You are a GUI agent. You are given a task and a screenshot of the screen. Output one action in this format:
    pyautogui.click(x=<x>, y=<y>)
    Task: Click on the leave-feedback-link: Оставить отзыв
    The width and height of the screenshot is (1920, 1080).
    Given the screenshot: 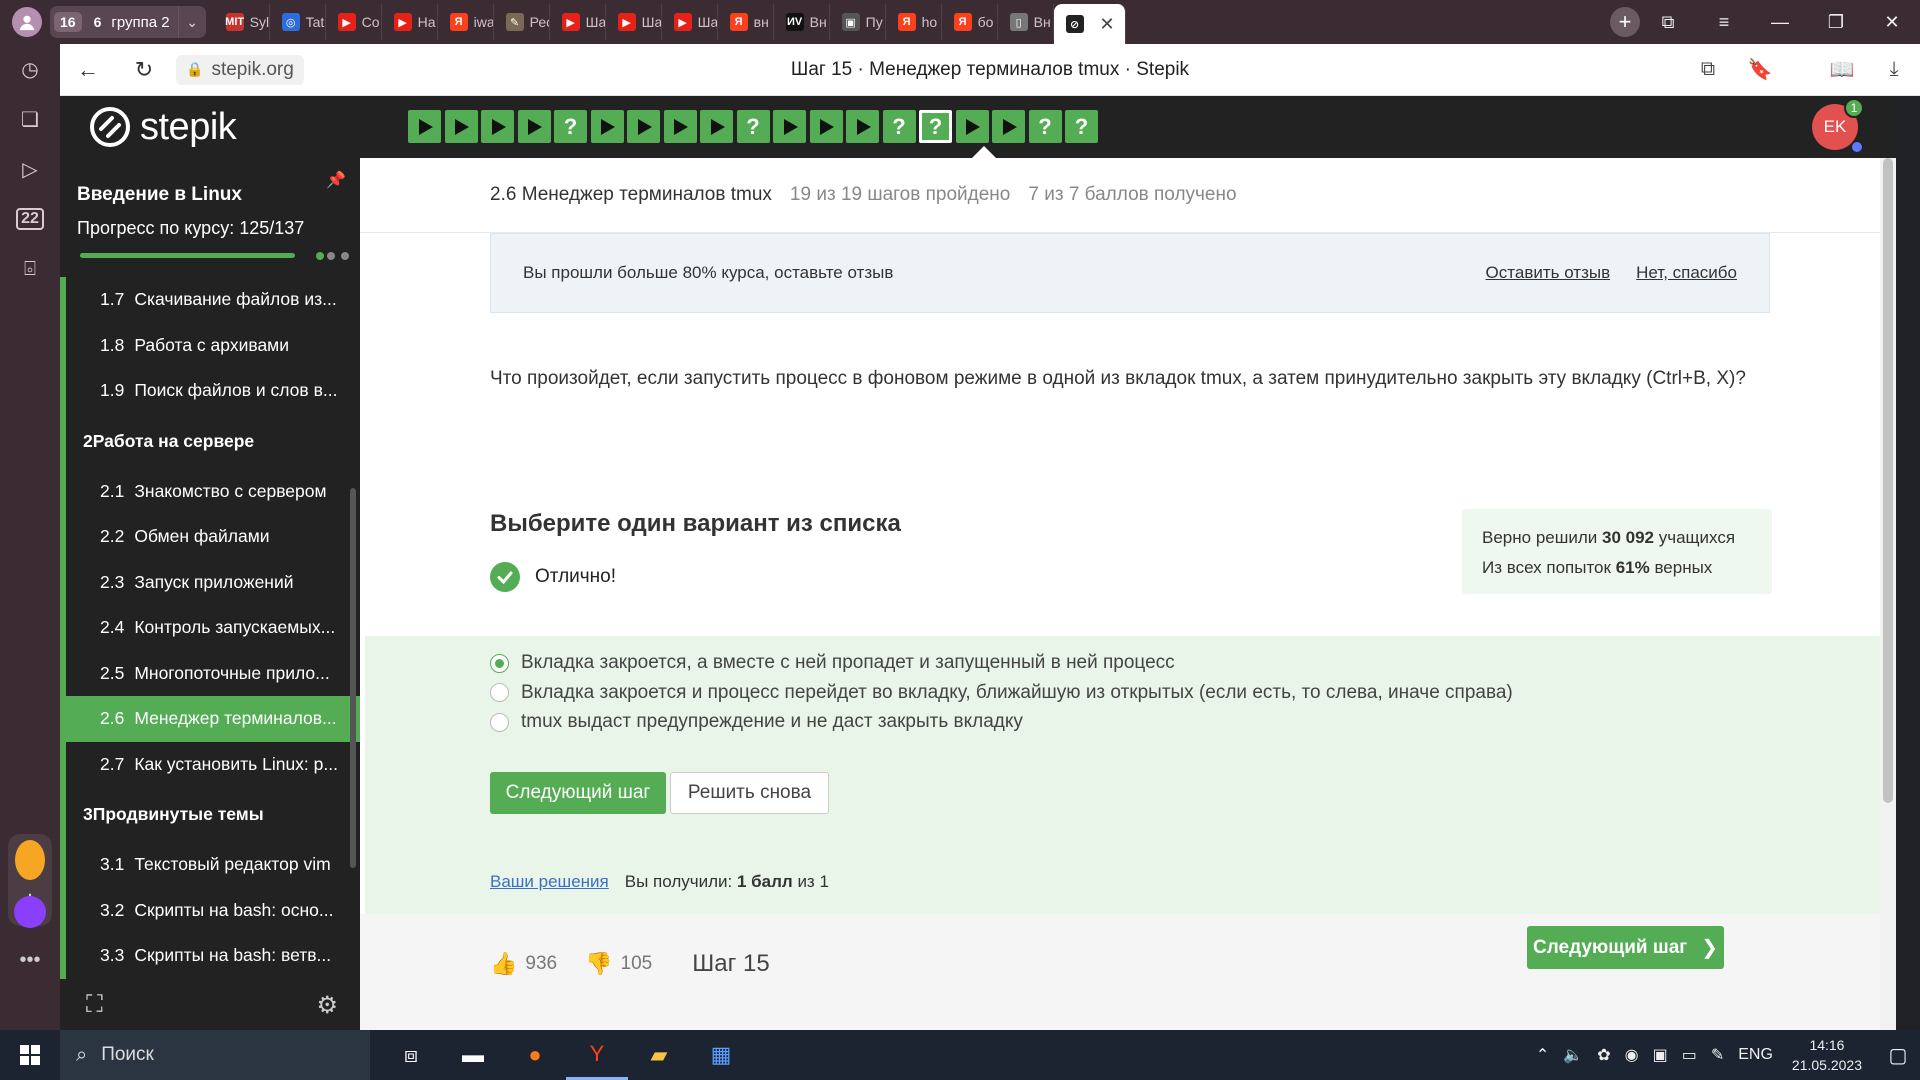 What is the action you would take?
    pyautogui.click(x=1548, y=273)
    